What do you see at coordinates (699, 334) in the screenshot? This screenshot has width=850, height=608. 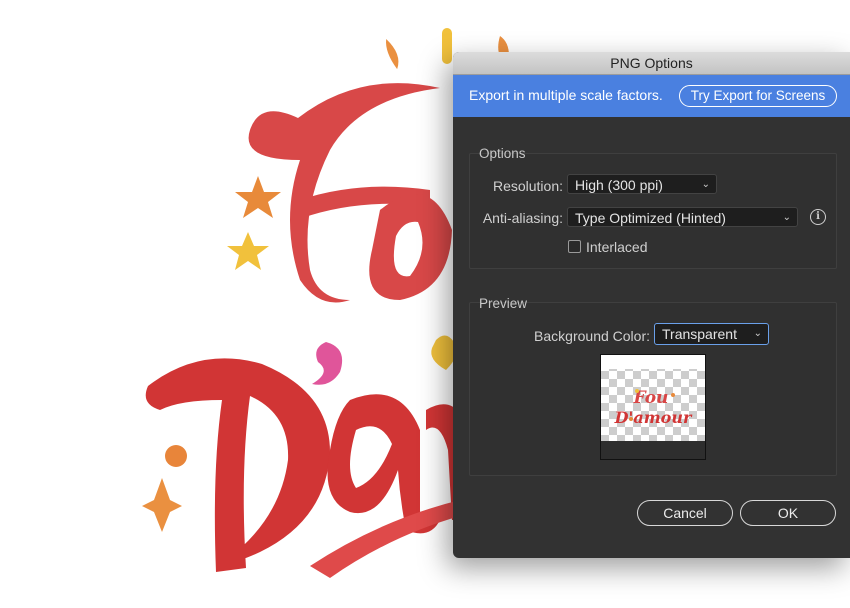 I see `background-color-value: Transparent` at bounding box center [699, 334].